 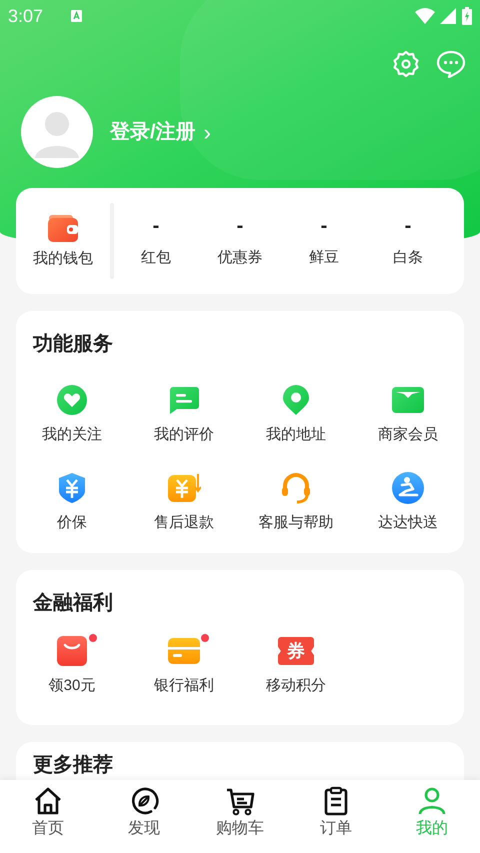 What do you see at coordinates (184, 651) in the screenshot?
I see `bank-card-icon` at bounding box center [184, 651].